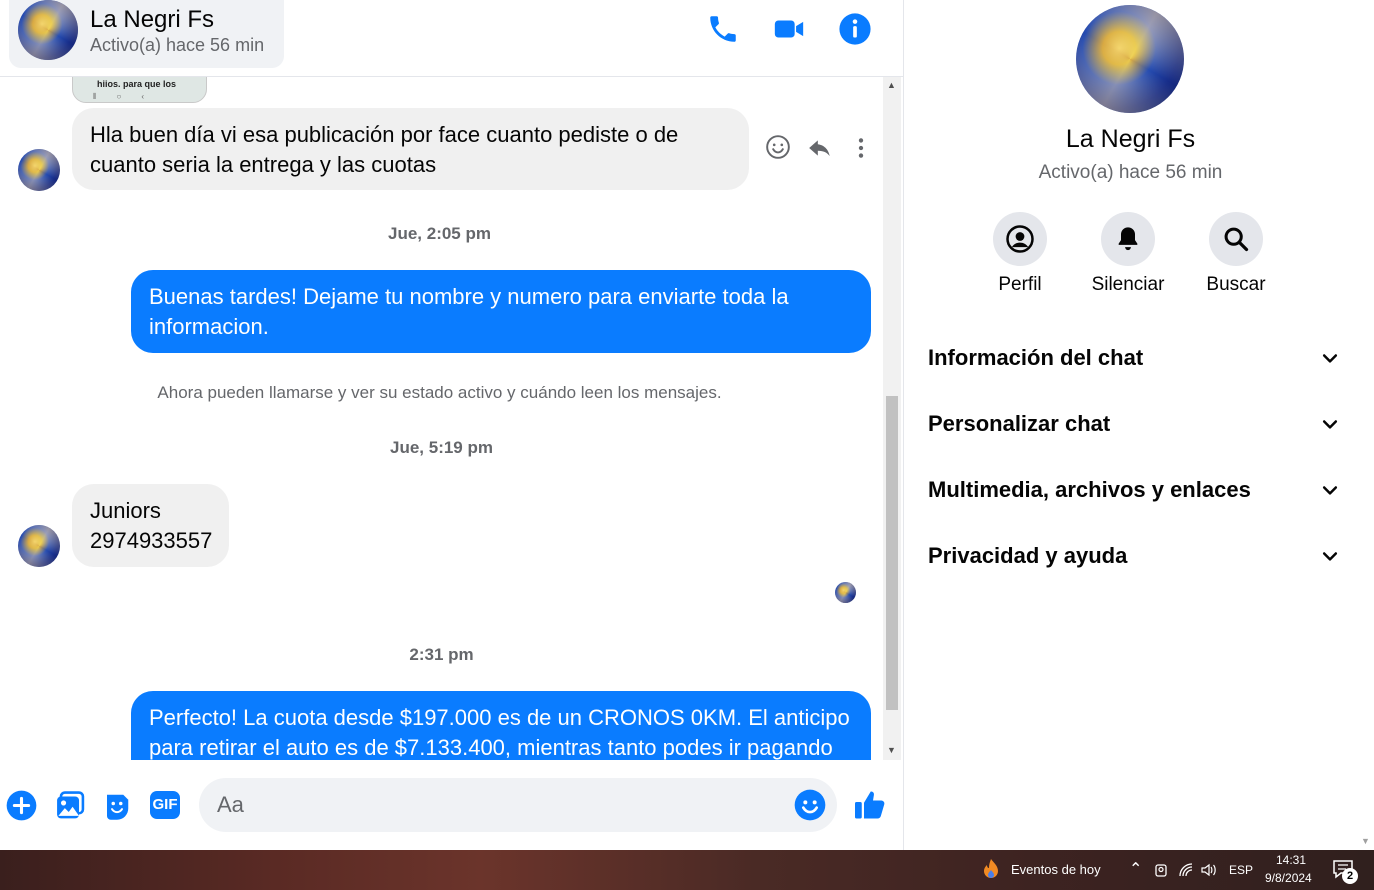 The image size is (1374, 890). What do you see at coordinates (518, 805) in the screenshot?
I see `message-input` at bounding box center [518, 805].